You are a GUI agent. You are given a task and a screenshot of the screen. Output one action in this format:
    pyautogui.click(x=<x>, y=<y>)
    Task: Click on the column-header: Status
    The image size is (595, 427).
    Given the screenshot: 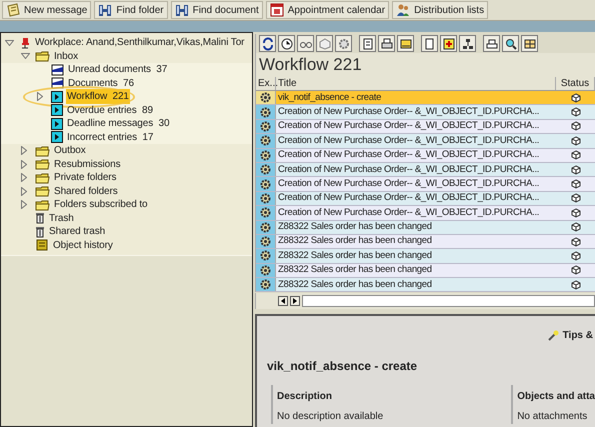 What is the action you would take?
    pyautogui.click(x=575, y=83)
    